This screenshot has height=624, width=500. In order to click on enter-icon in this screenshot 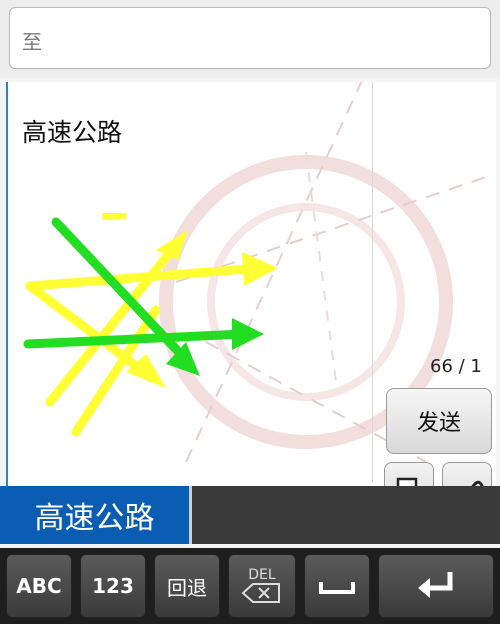, I will do `click(435, 585)`.